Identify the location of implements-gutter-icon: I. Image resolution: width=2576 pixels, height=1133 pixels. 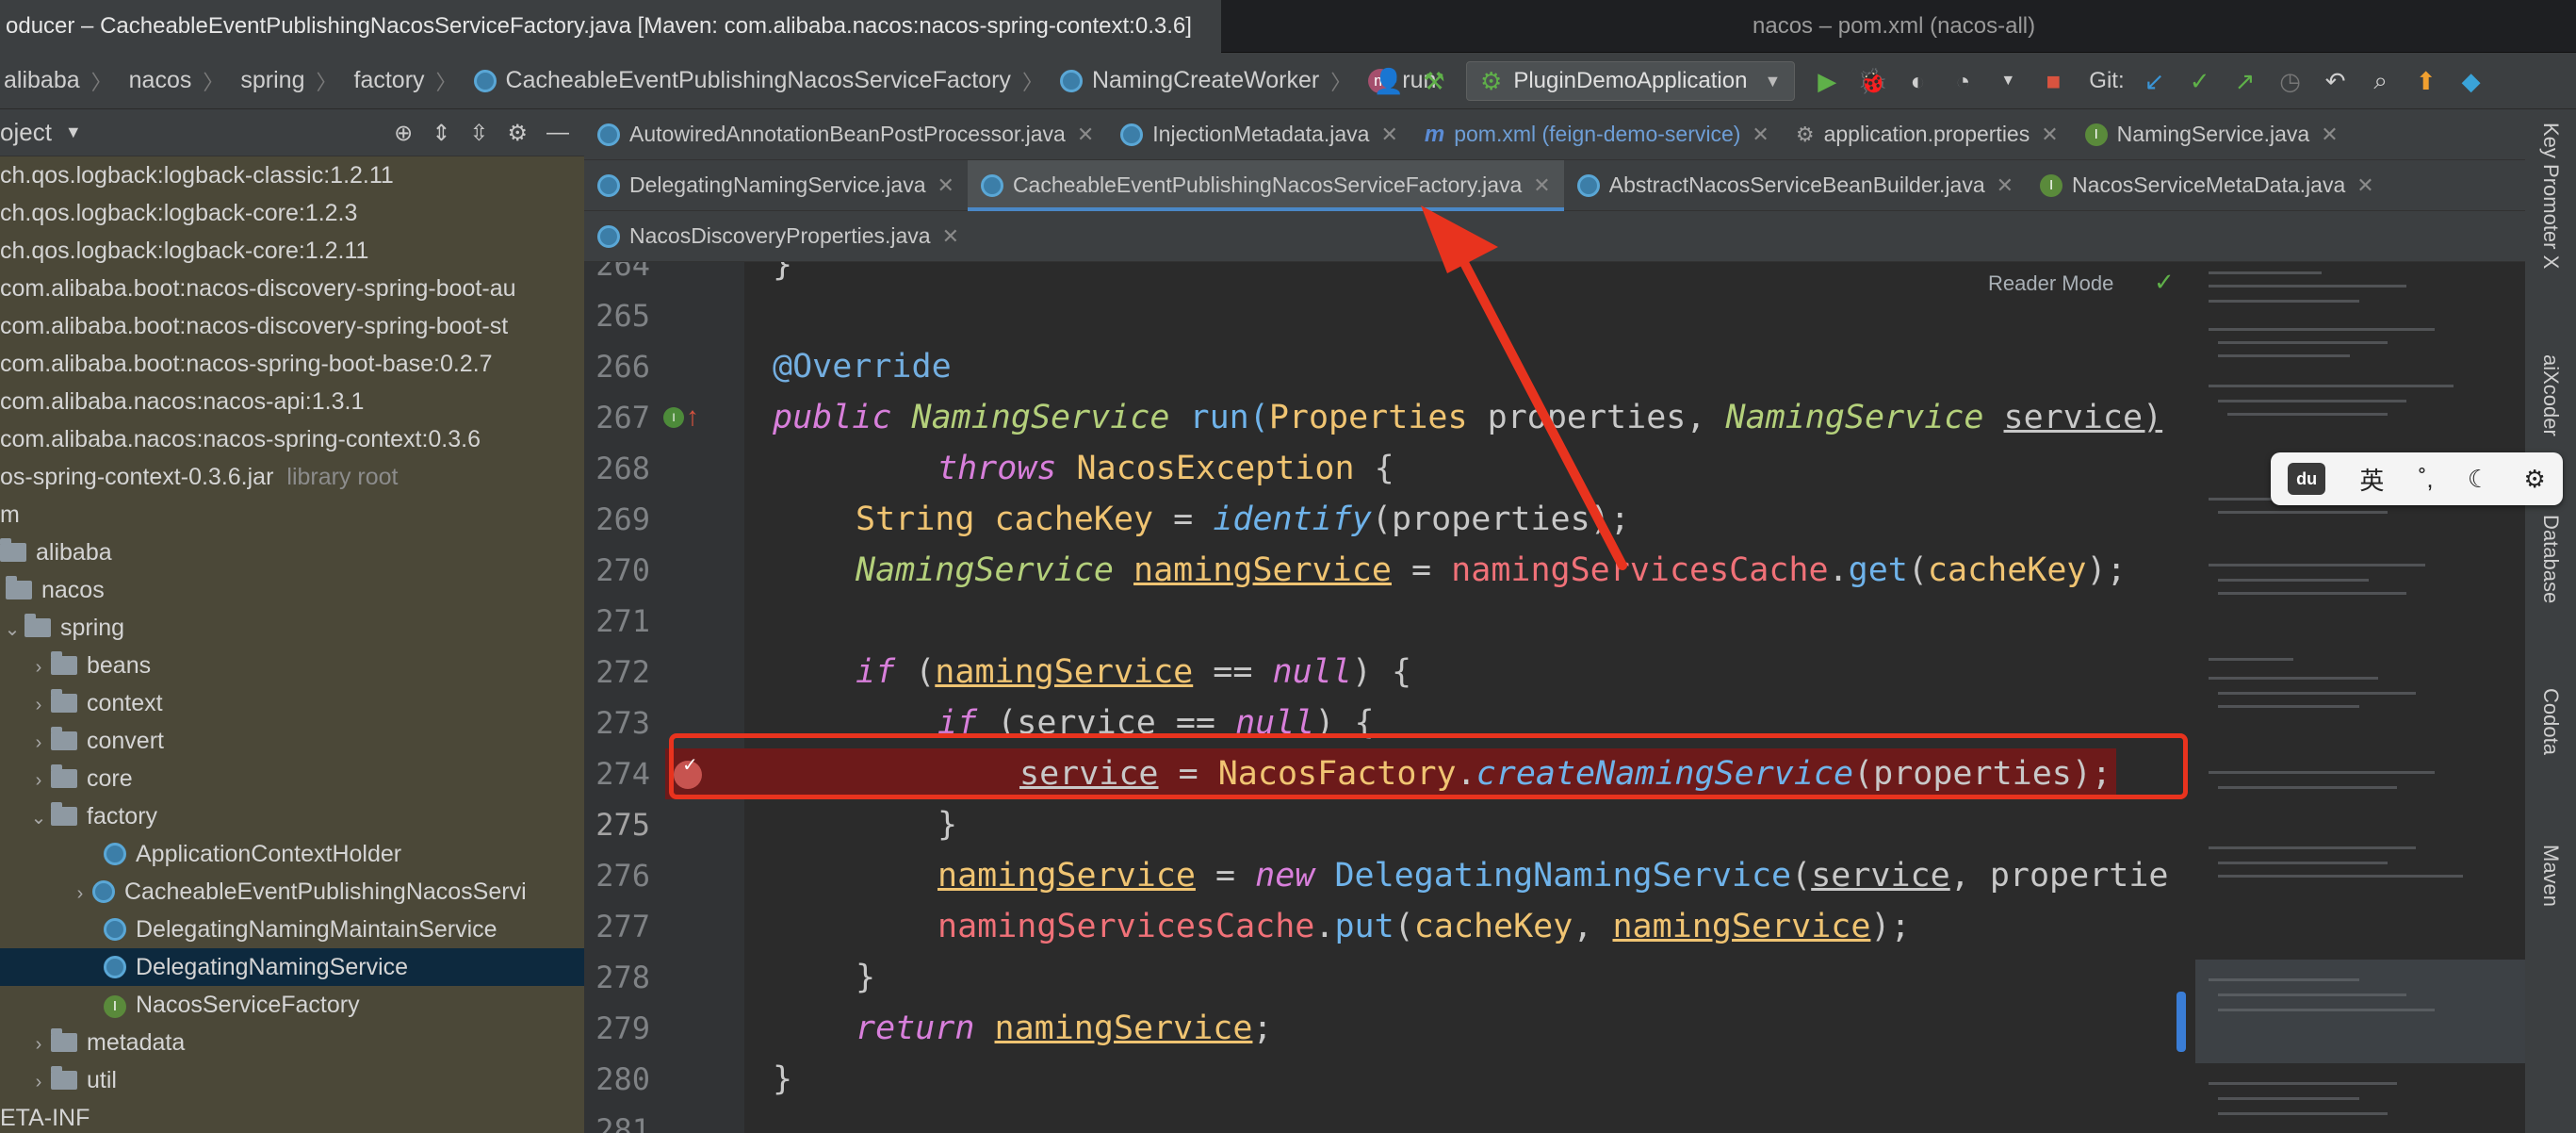
(673, 417).